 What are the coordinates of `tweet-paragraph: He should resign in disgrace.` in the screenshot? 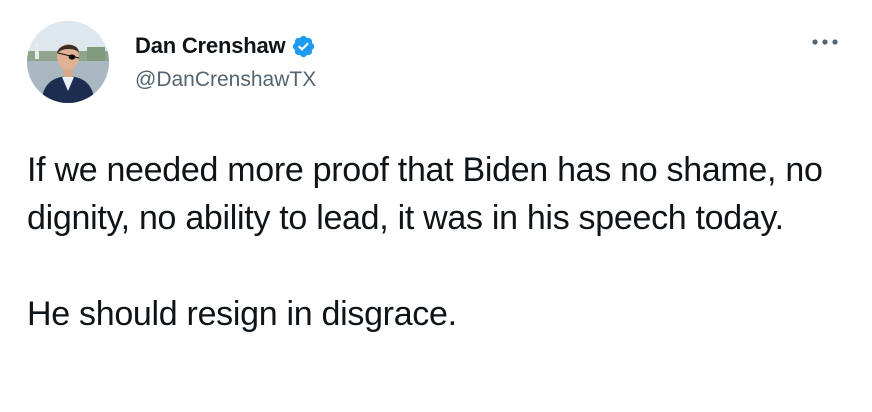 It's located at (242, 314).